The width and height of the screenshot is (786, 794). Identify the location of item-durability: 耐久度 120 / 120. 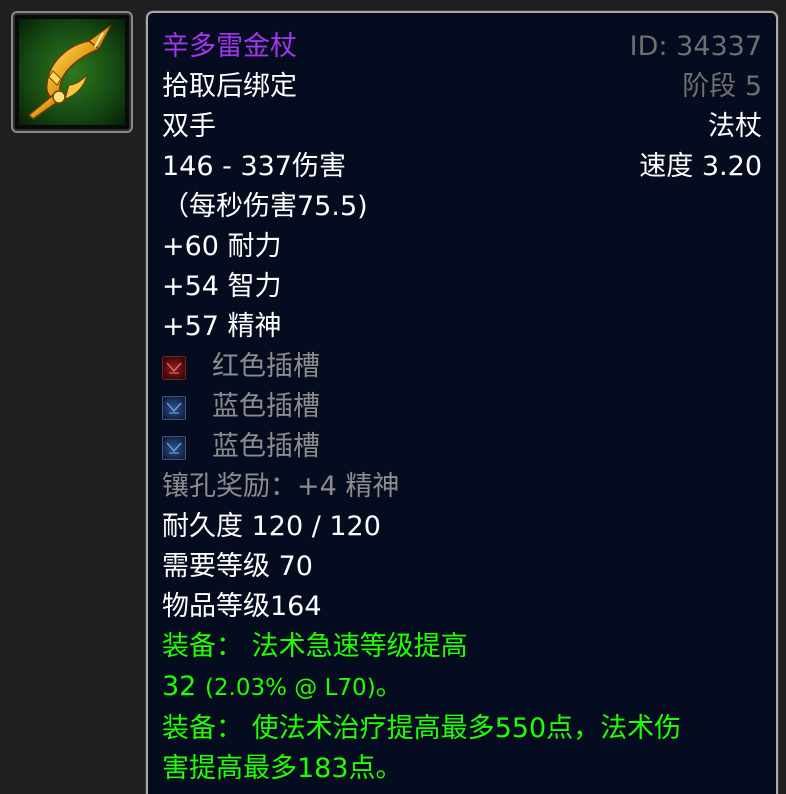
(271, 526).